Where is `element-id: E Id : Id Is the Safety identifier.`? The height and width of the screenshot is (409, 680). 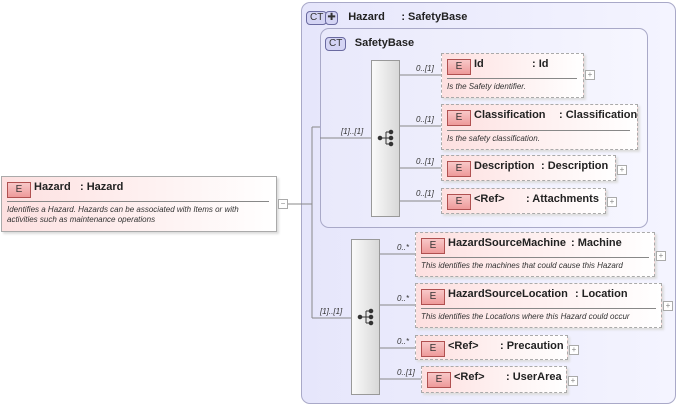 element-id: E Id : Id Is the Safety identifier. is located at coordinates (512, 75).